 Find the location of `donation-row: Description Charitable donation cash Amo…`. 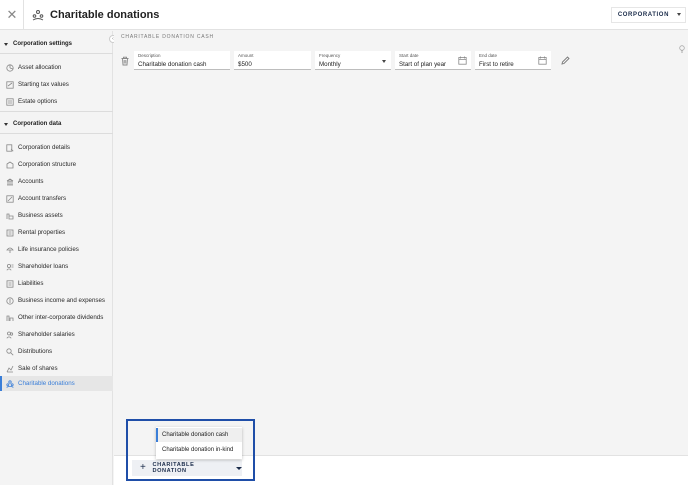

donation-row: Description Charitable donation cash Amo… is located at coordinates (344, 60).